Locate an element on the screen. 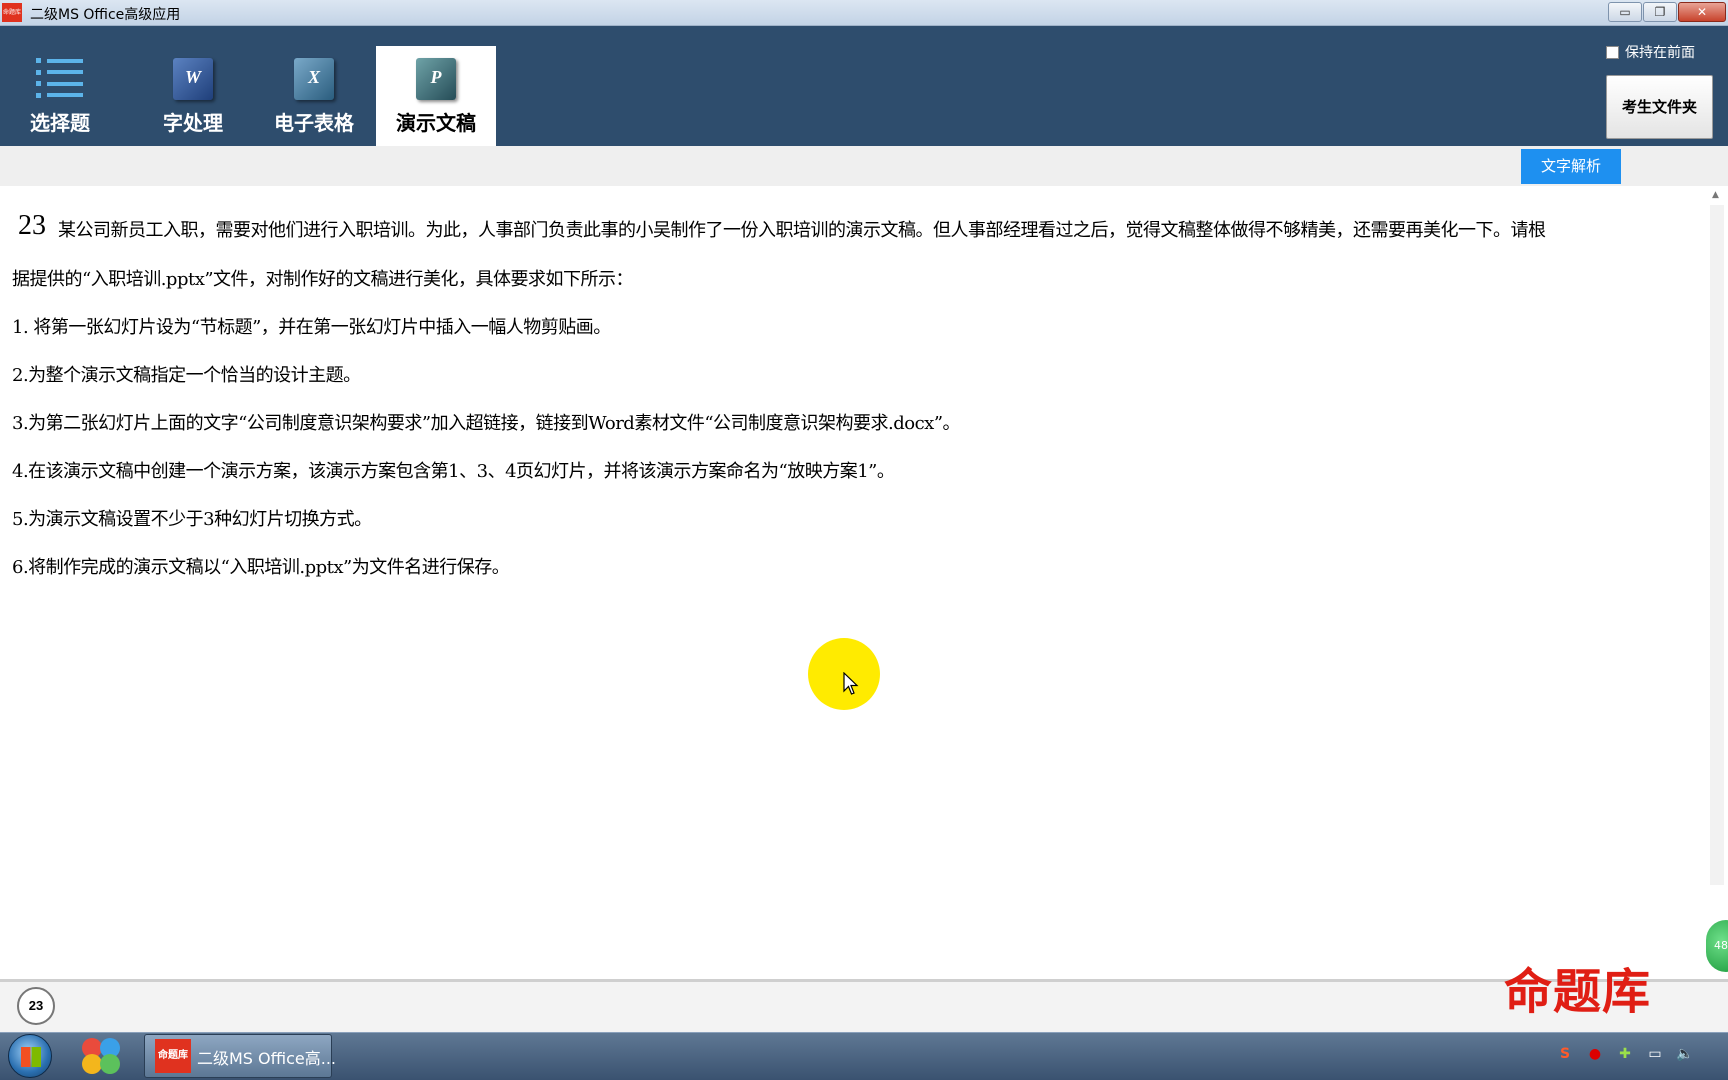  question-page-indicator: 23 is located at coordinates (36, 1006).